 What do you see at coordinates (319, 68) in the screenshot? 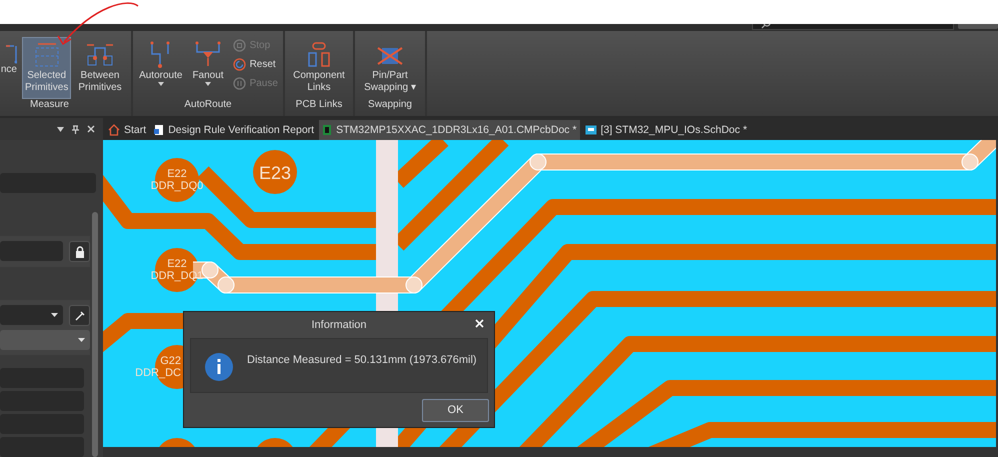
I see `ribbon-button: Component Links` at bounding box center [319, 68].